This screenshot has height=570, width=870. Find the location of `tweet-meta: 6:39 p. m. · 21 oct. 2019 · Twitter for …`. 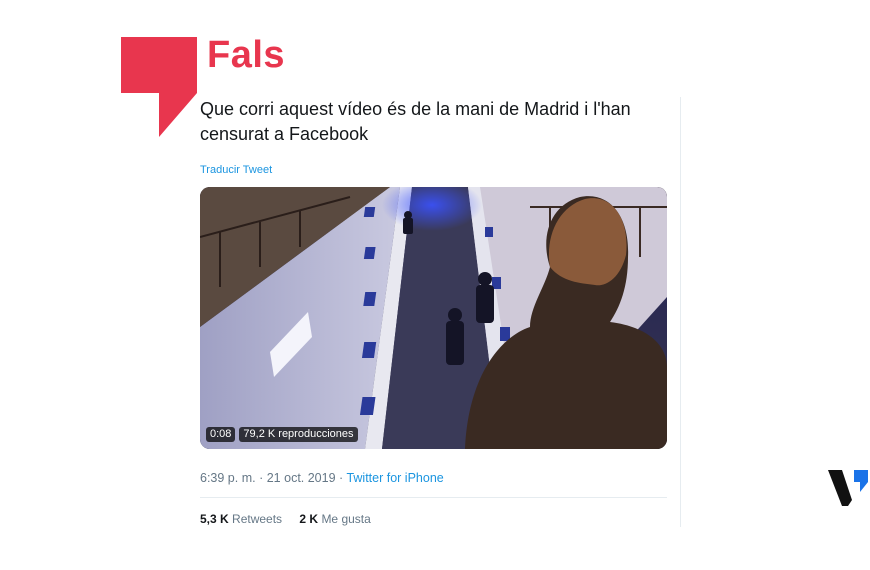

tweet-meta: 6:39 p. m. · 21 oct. 2019 · Twitter for … is located at coordinates (322, 478).